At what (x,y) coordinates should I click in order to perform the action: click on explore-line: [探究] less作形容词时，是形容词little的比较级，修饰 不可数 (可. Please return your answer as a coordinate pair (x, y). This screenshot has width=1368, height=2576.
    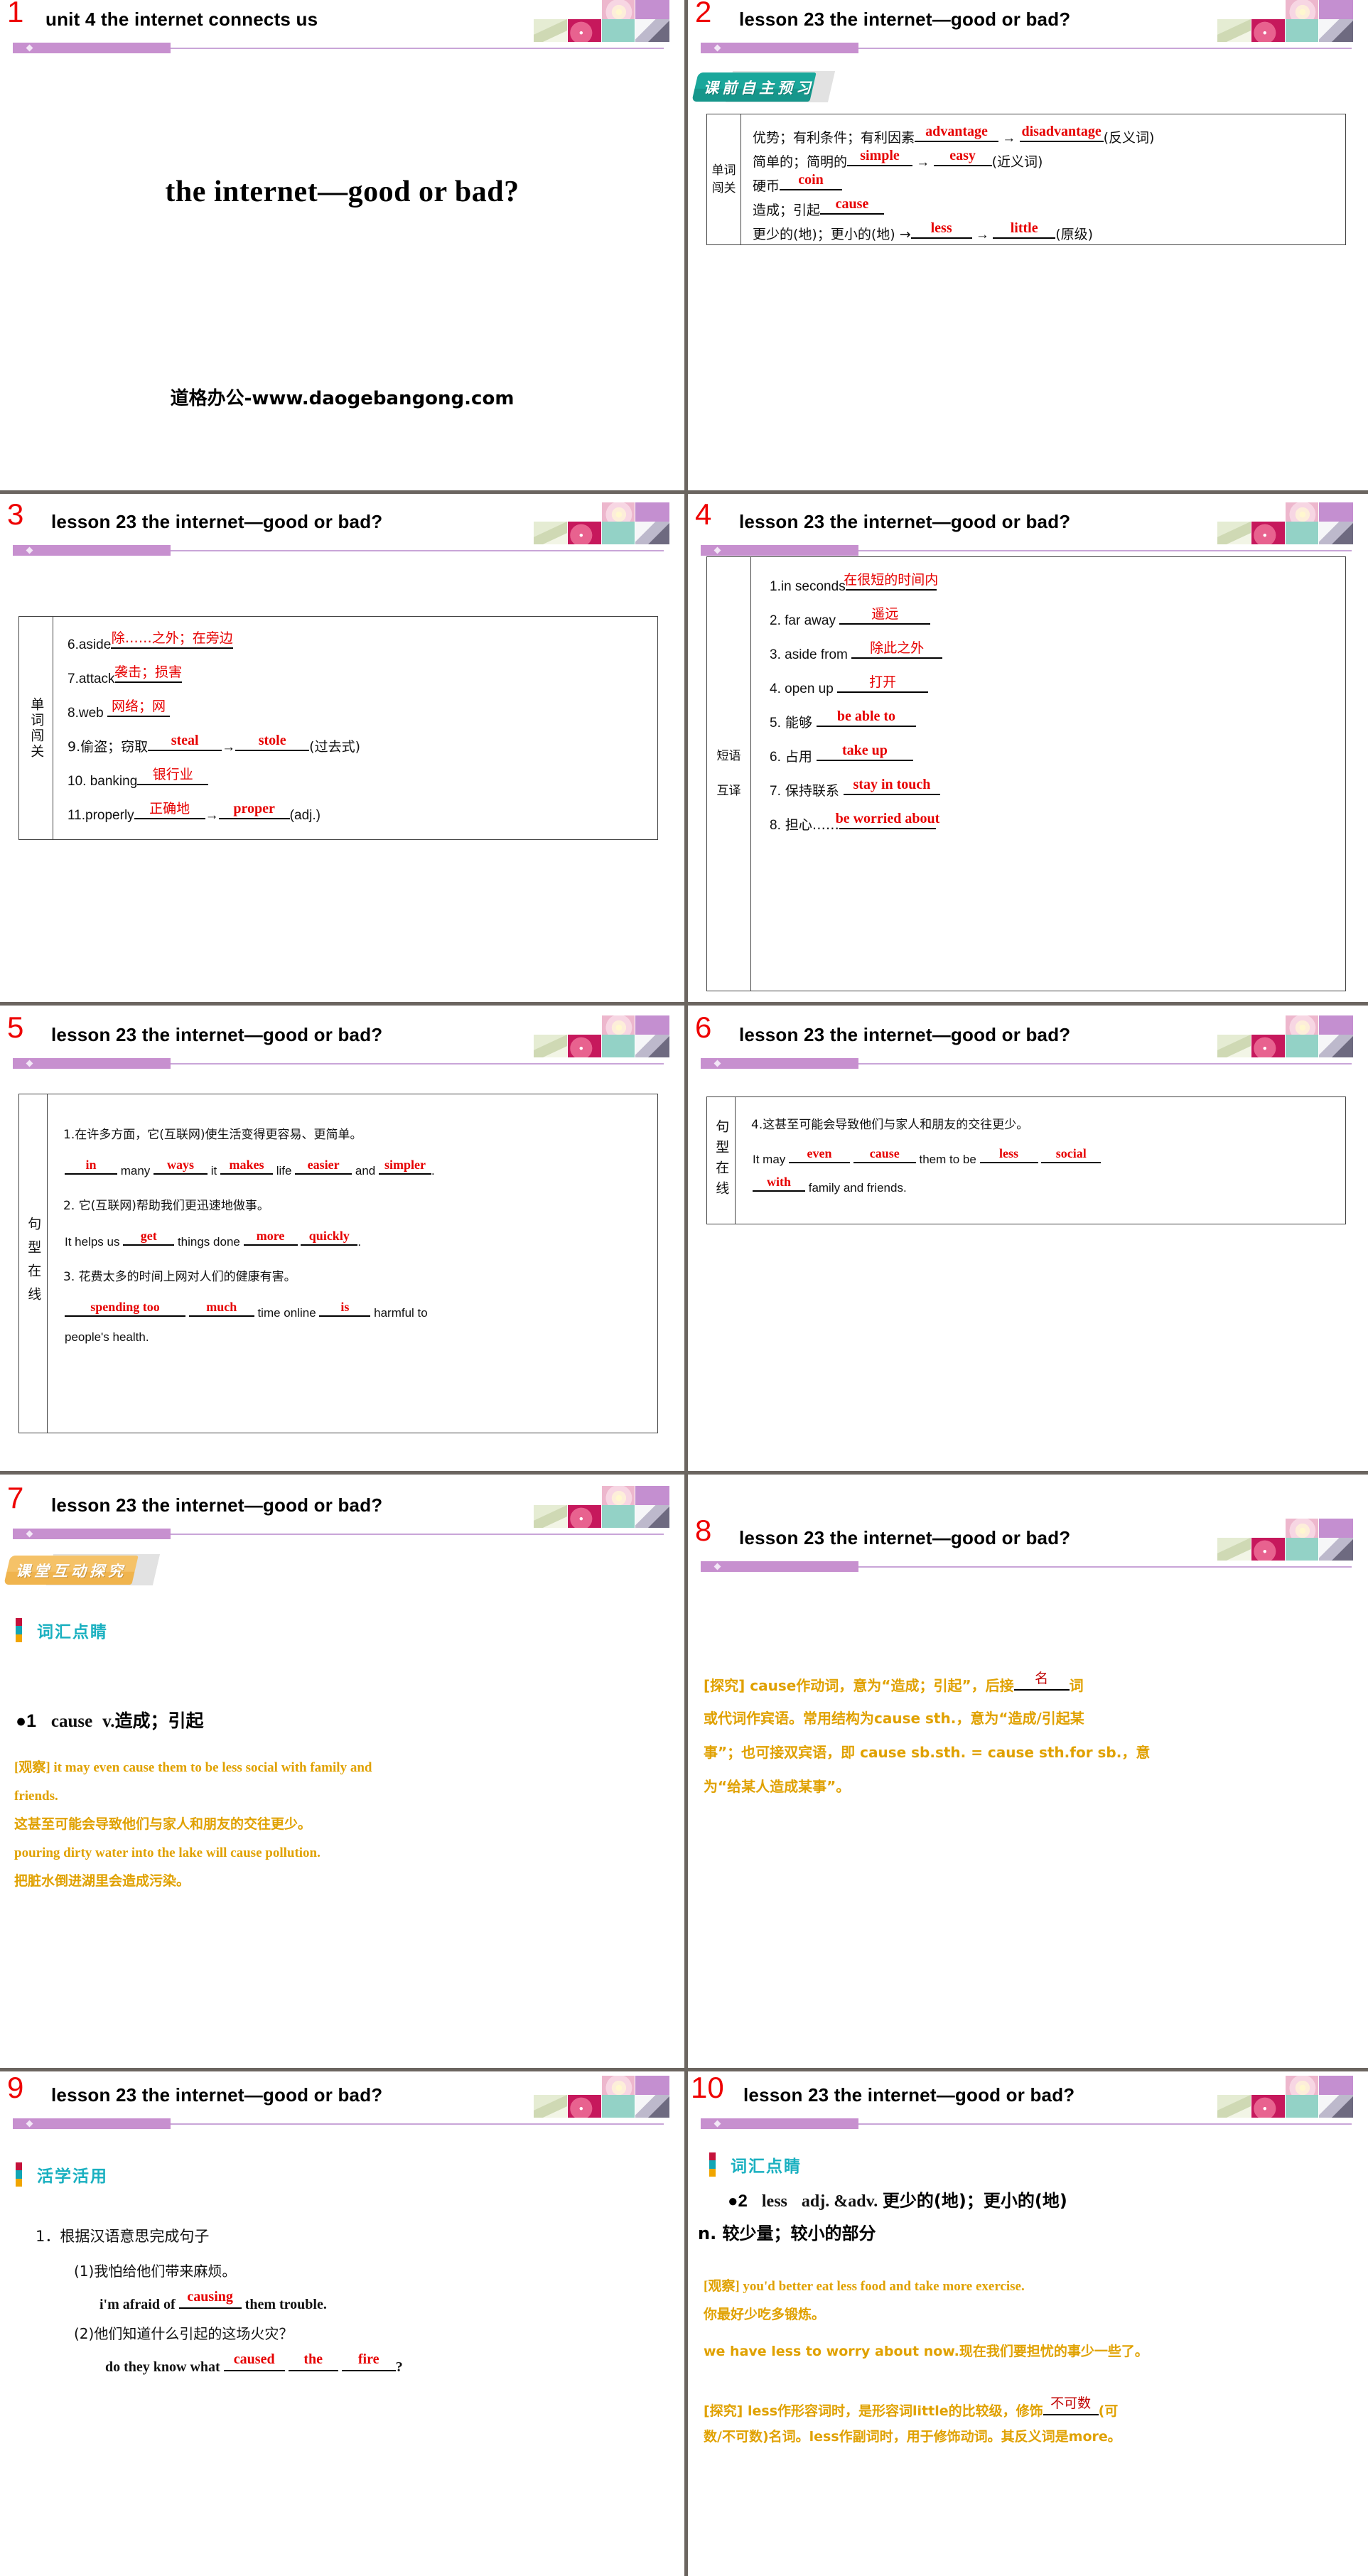
    Looking at the image, I should click on (911, 2409).